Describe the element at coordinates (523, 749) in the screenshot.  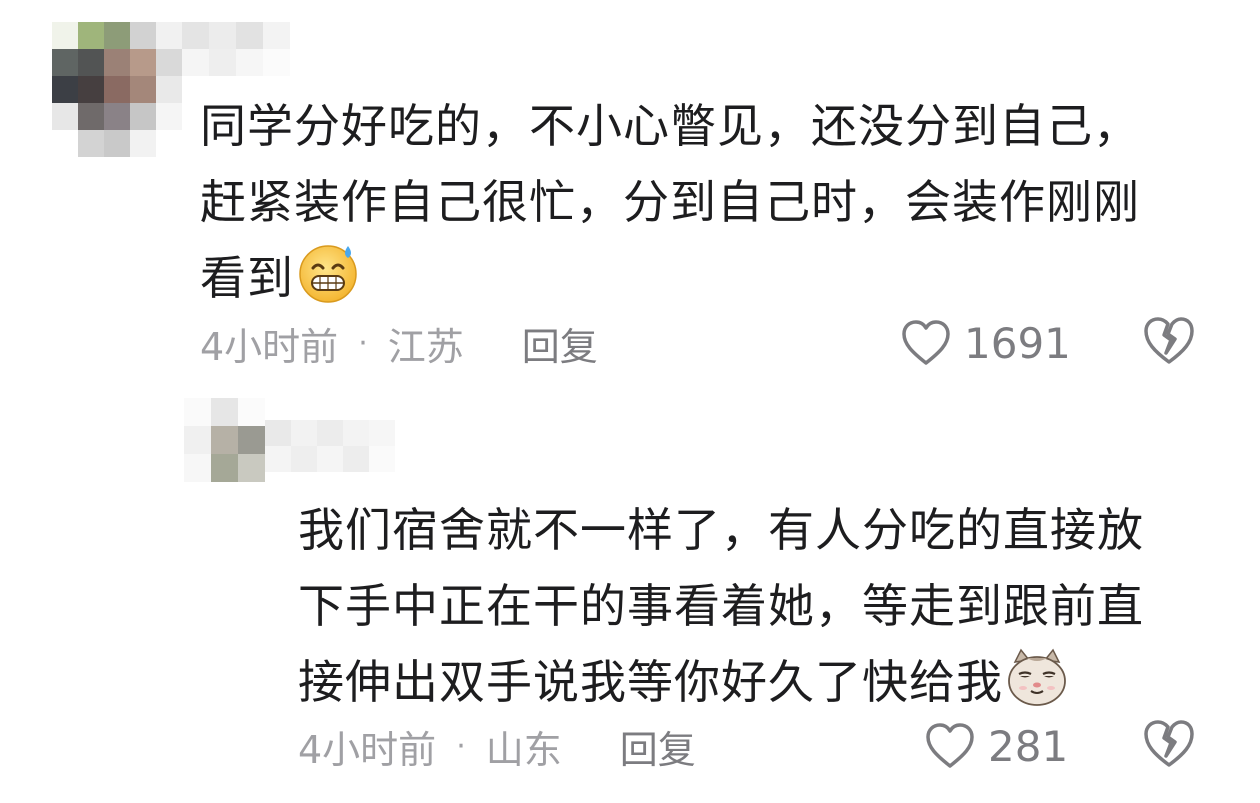
I see `location: 山东` at that location.